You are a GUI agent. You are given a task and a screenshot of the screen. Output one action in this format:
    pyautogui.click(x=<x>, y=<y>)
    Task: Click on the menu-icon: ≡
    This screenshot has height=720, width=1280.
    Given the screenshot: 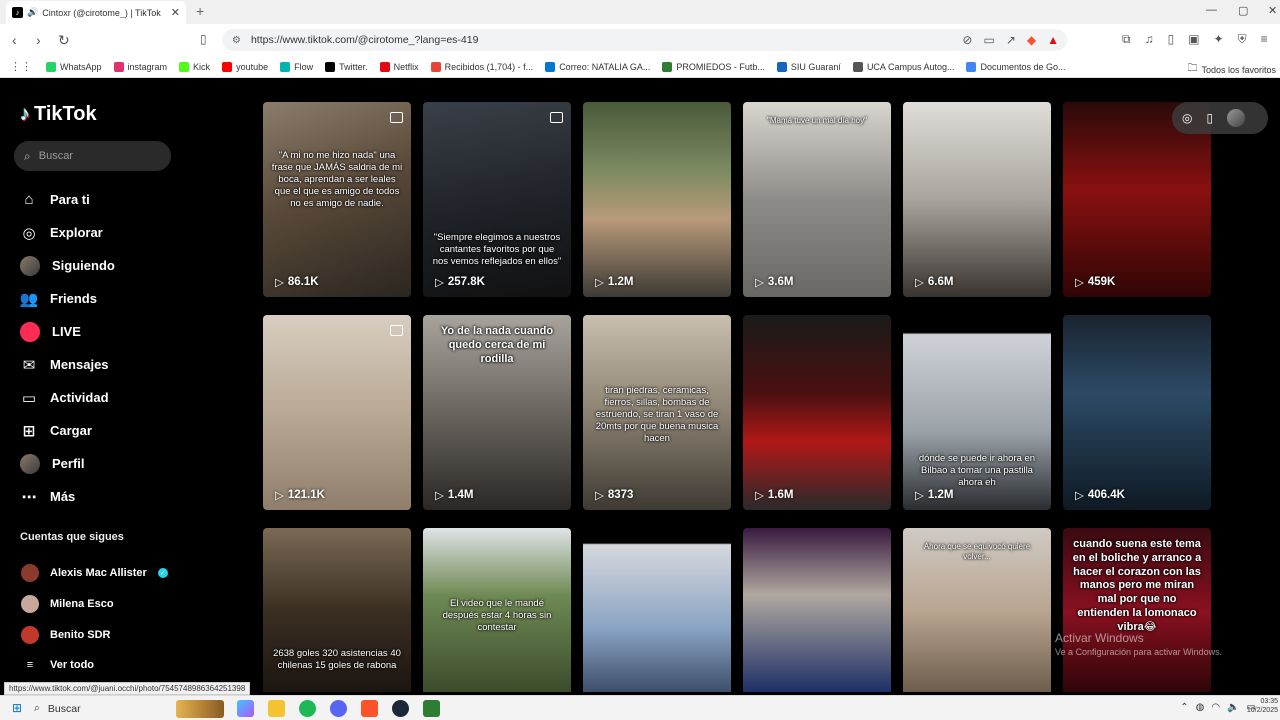 What is the action you would take?
    pyautogui.click(x=1264, y=39)
    